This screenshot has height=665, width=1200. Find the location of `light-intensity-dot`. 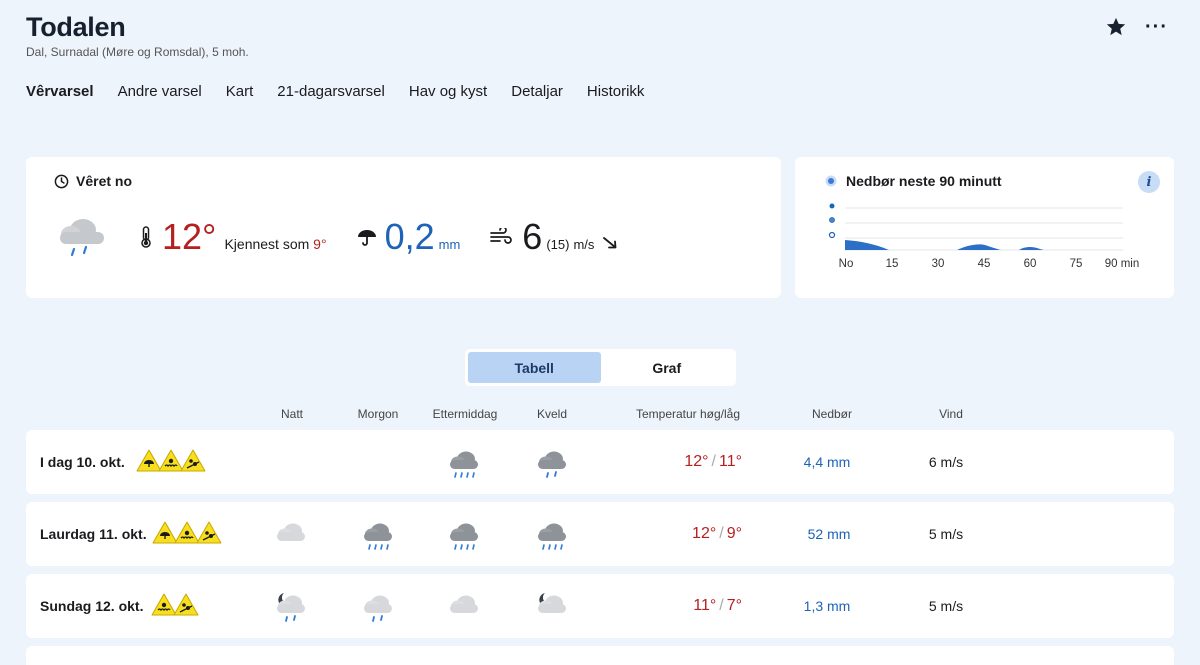

light-intensity-dot is located at coordinates (832, 235).